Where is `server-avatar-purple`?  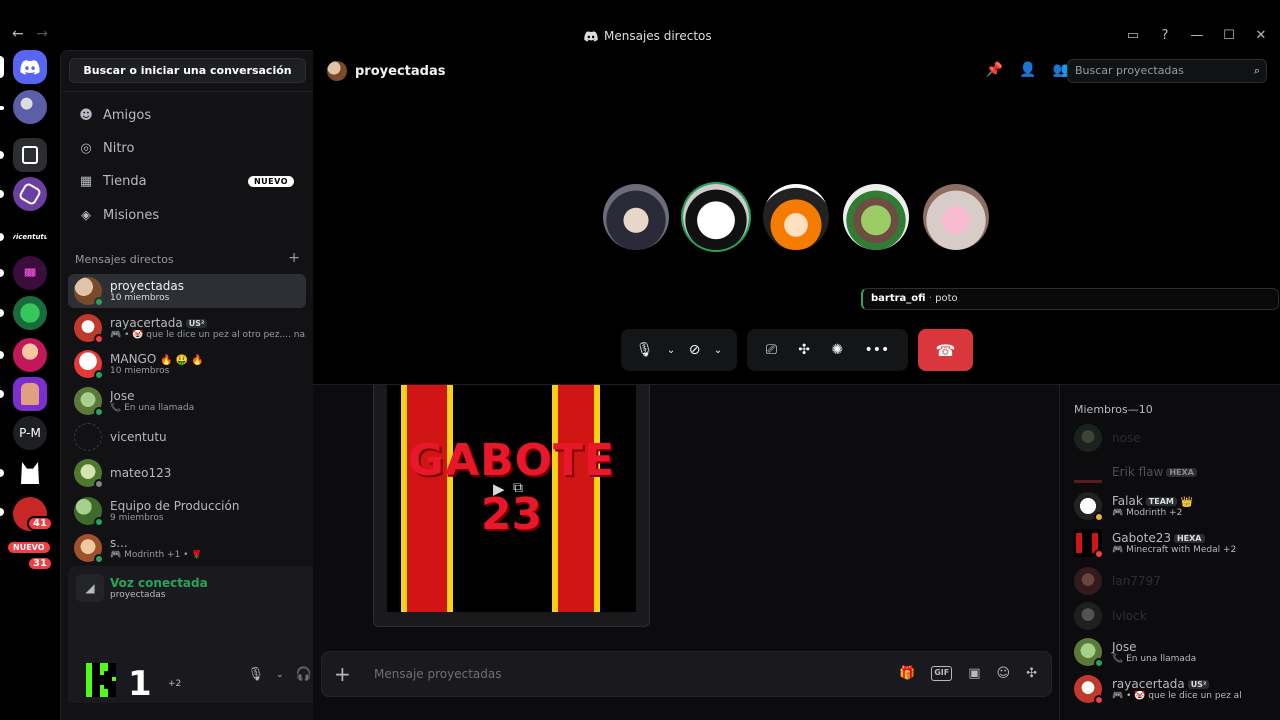
server-avatar-purple is located at coordinates (30, 394).